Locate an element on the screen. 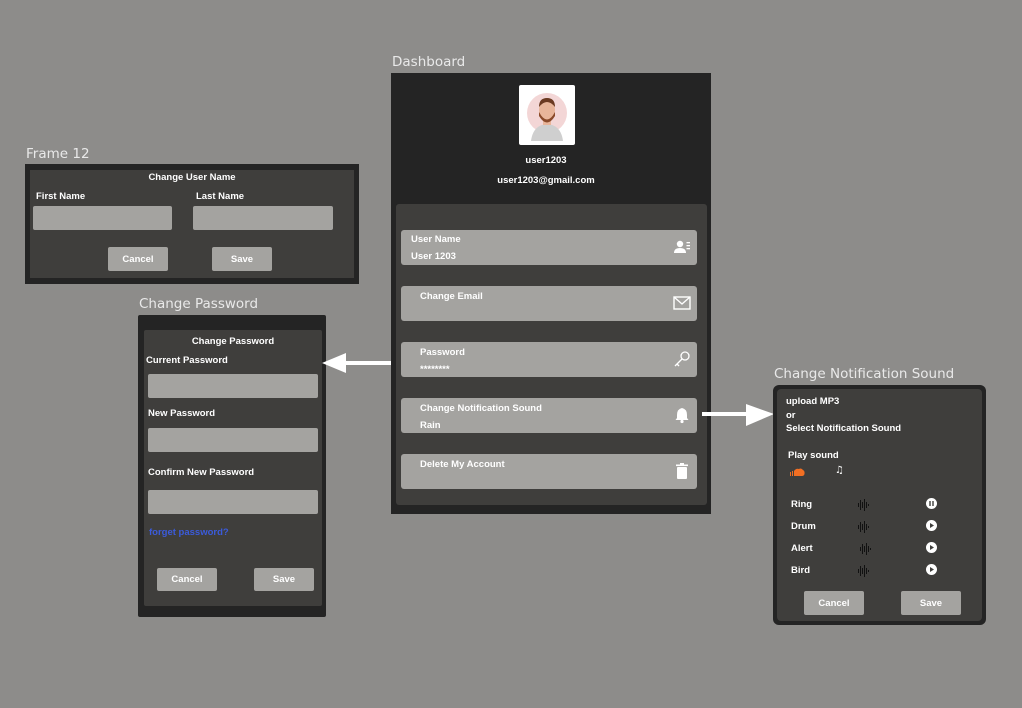  settings-card-username: User Name User 1203 is located at coordinates (549, 247).